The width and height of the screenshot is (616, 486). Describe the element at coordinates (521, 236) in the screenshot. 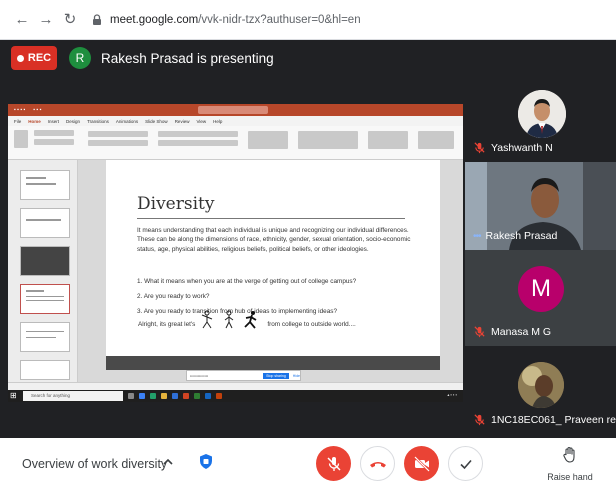

I see `participant-name: Rakesh Prasad` at that location.